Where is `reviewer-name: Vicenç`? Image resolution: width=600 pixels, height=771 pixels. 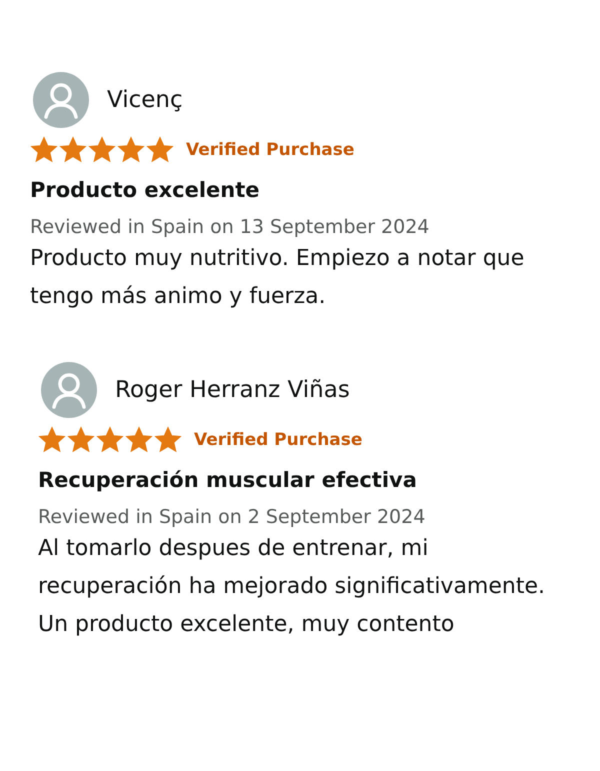
reviewer-name: Vicenç is located at coordinates (145, 100).